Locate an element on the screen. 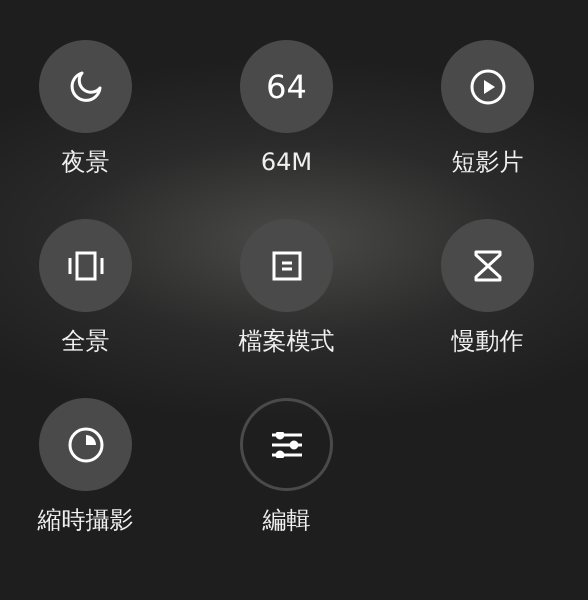  edit-button is located at coordinates (286, 444).